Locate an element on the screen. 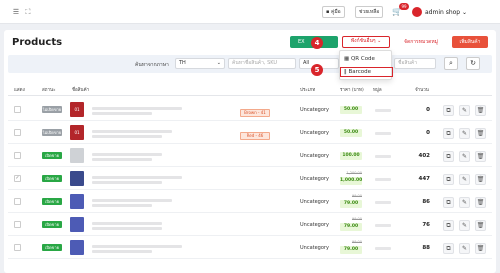 The image size is (500, 273). search-input: ค้นหาชื่อสินค้า, SKU is located at coordinates (262, 63).